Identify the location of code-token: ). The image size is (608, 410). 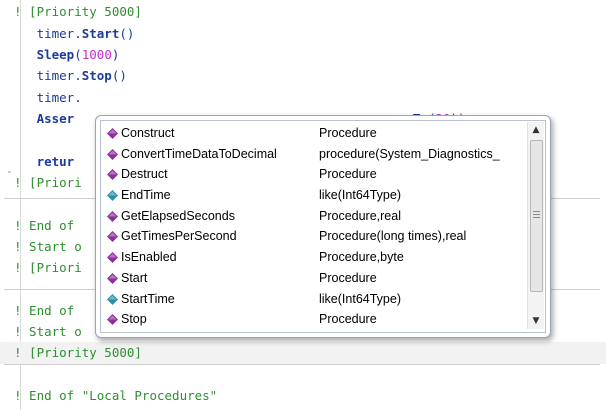
(115, 54).